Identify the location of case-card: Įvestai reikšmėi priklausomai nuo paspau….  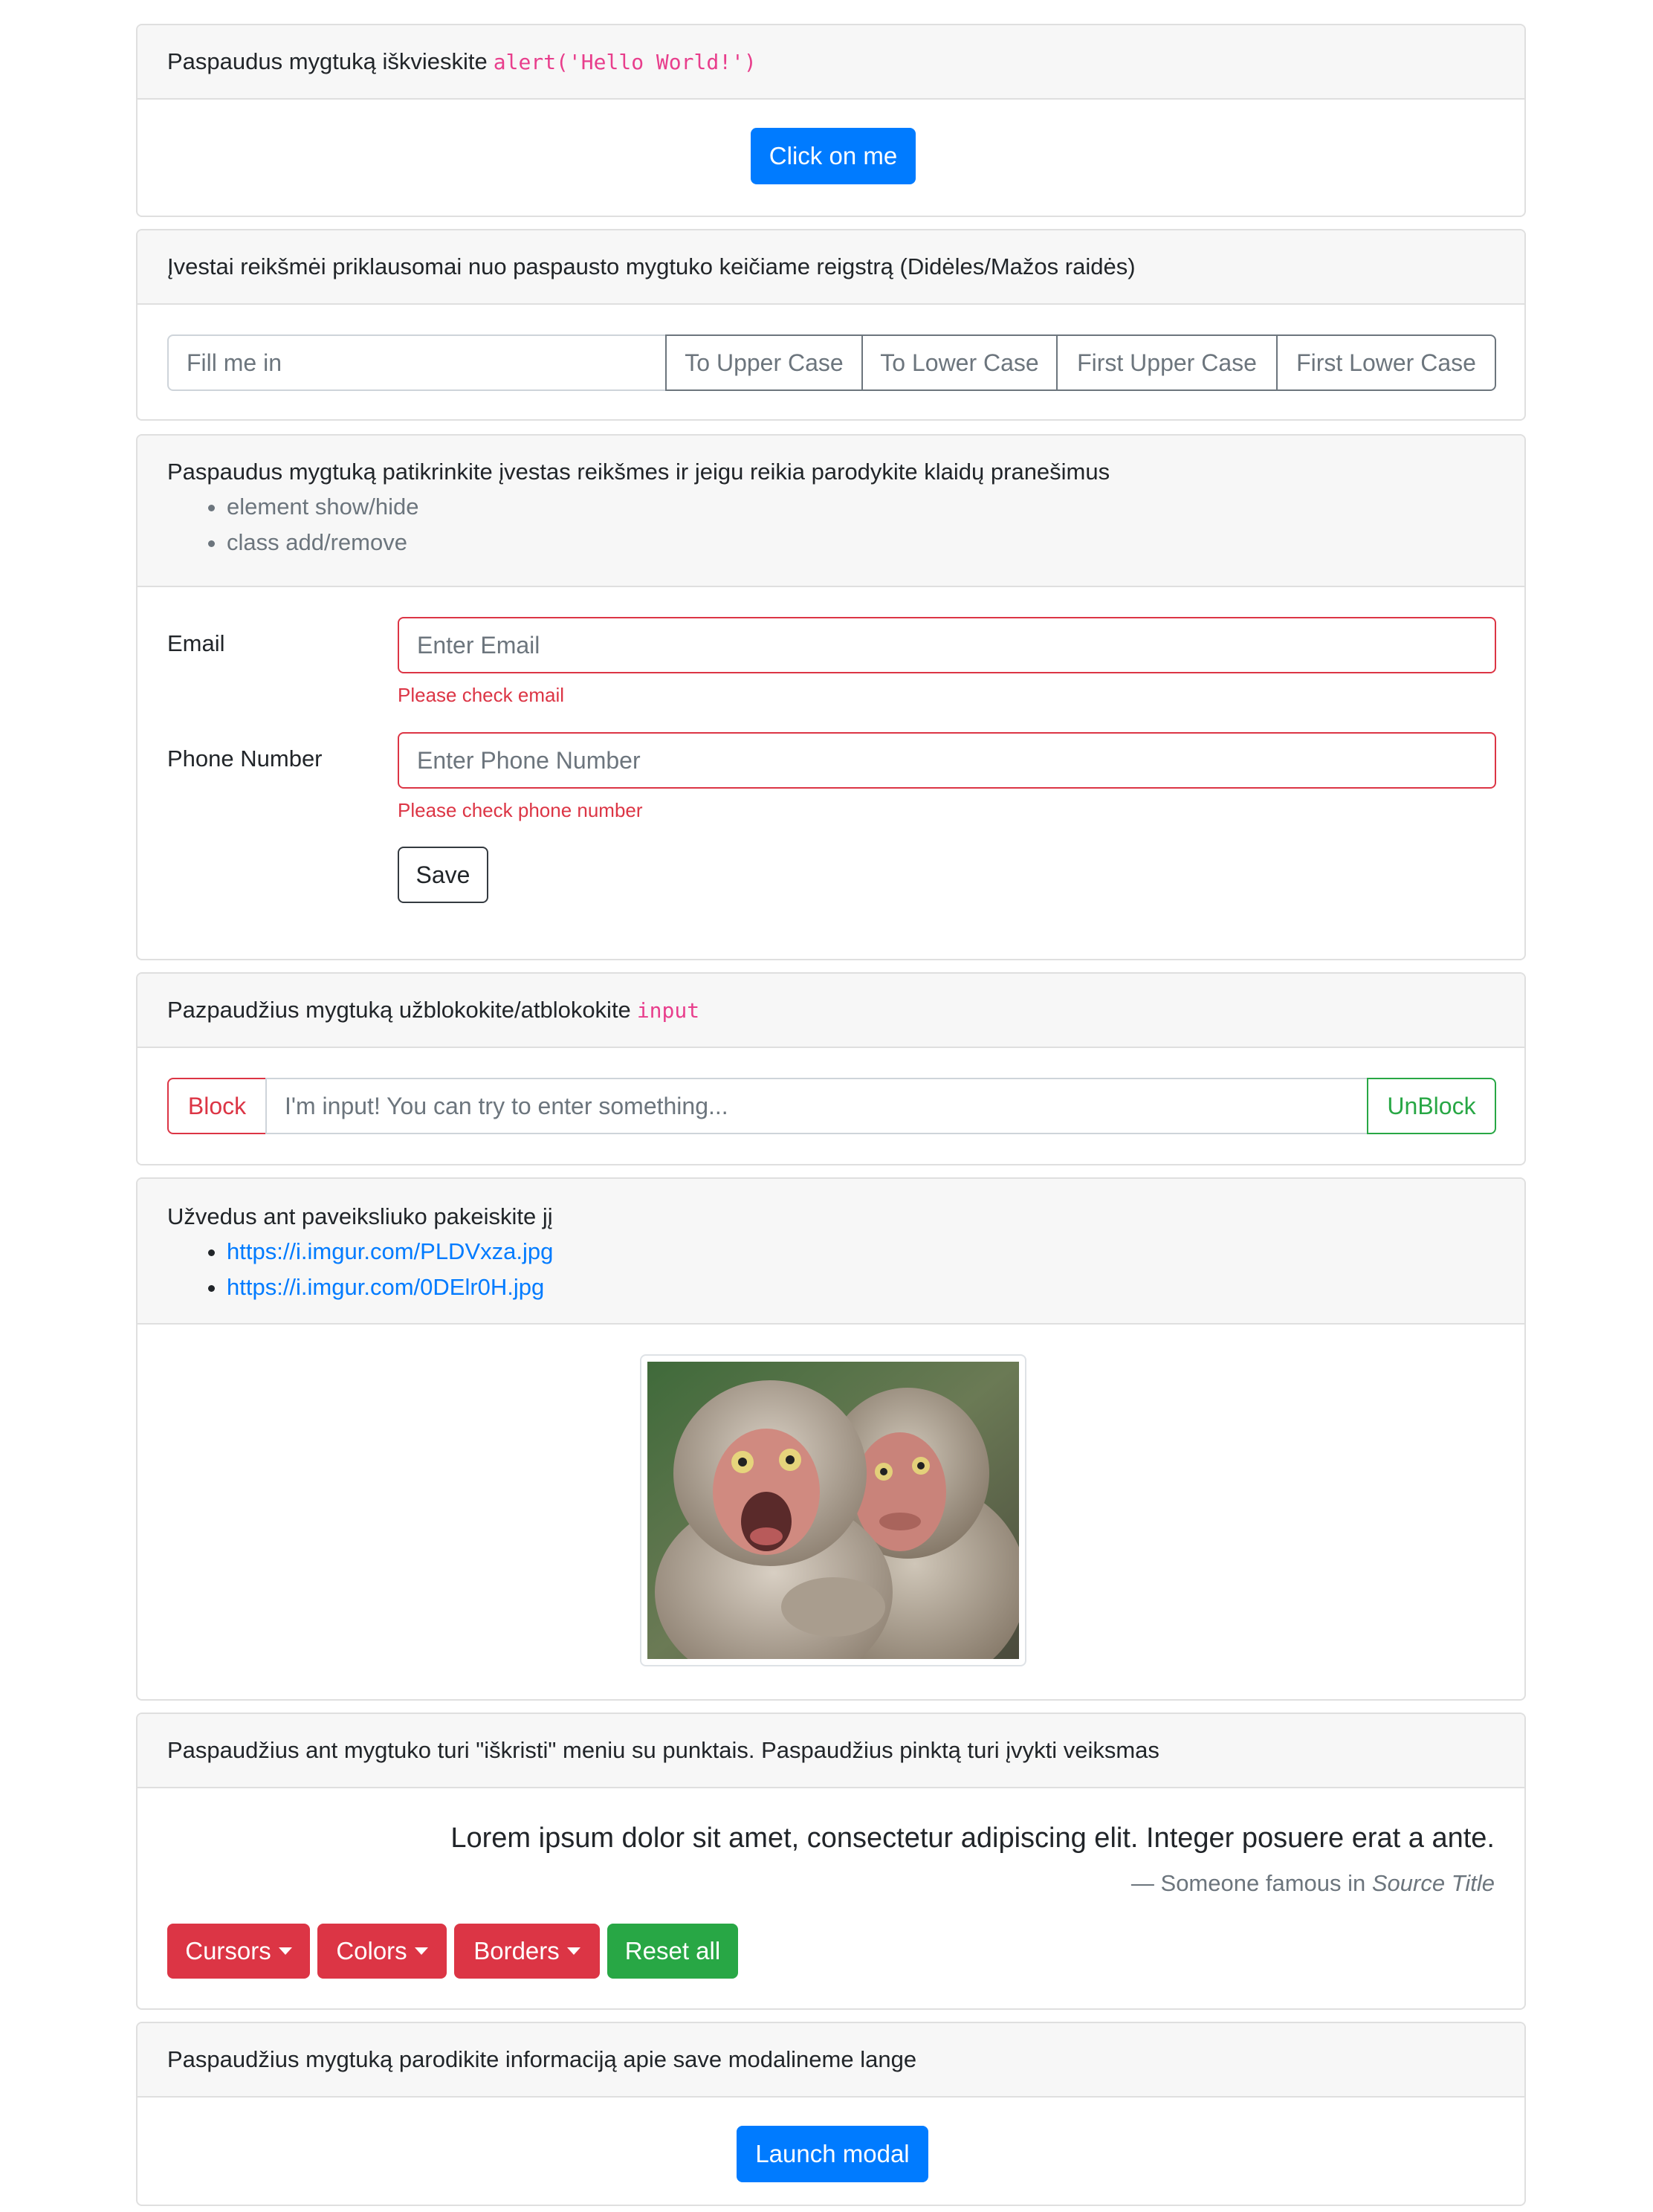
(831, 325).